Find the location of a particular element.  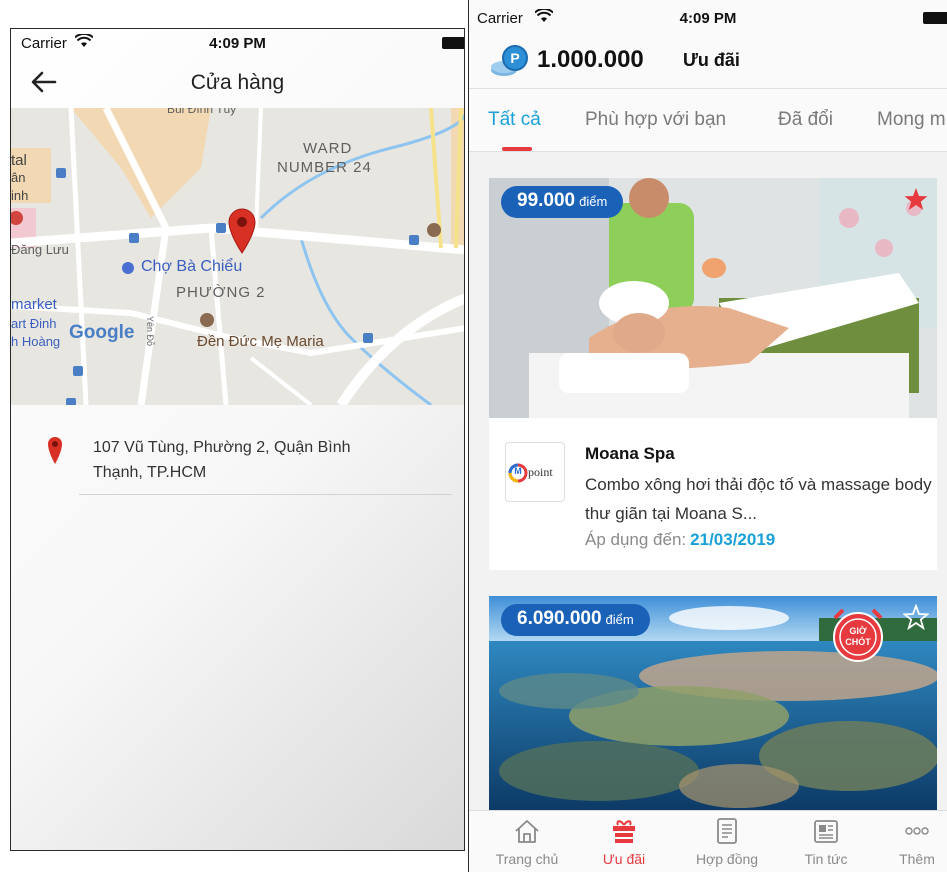

navigation-bar: Cửa hàng is located at coordinates (237, 83).